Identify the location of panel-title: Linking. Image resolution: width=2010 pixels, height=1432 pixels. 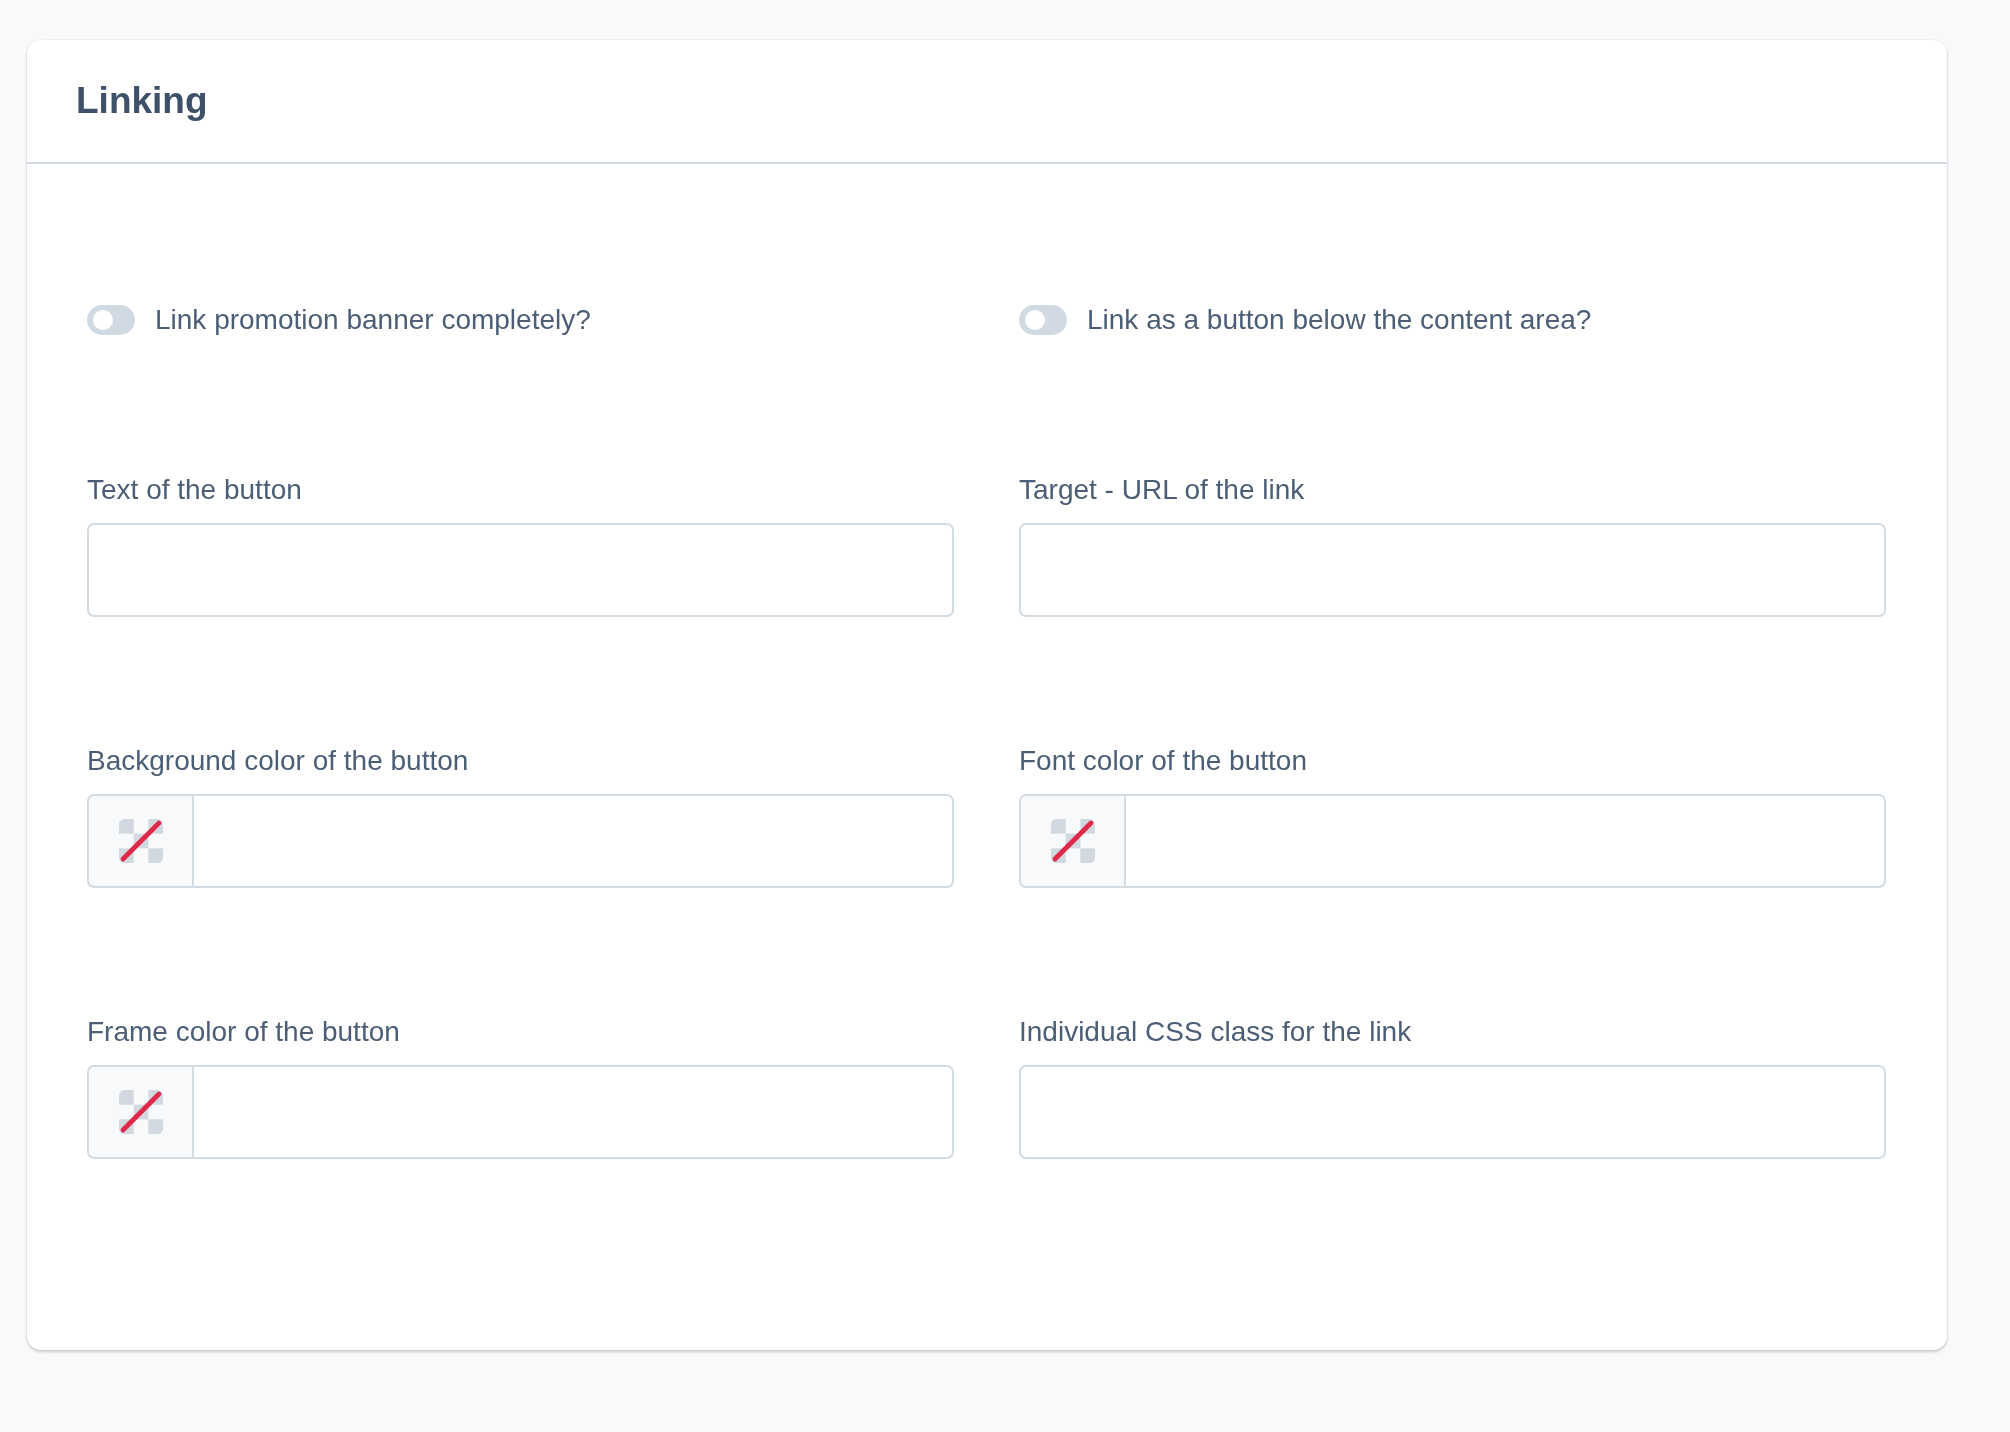
(142, 101).